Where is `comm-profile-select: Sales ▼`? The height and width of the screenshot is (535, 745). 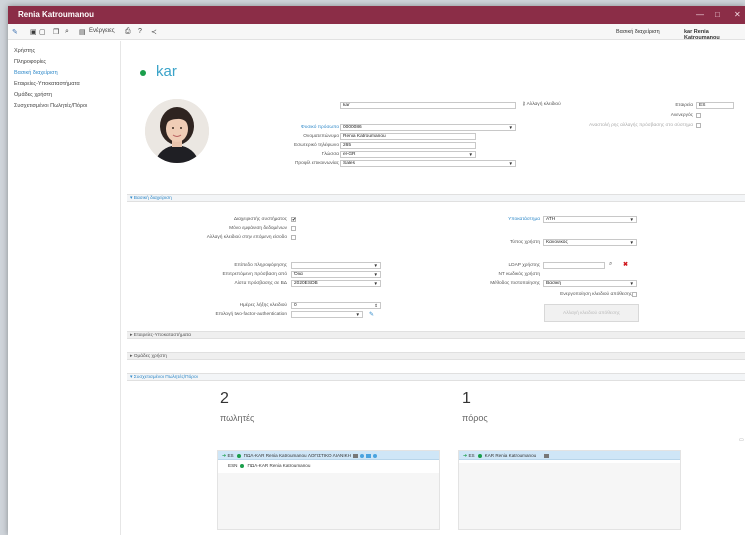
comm-profile-select: Sales ▼ is located at coordinates (428, 163).